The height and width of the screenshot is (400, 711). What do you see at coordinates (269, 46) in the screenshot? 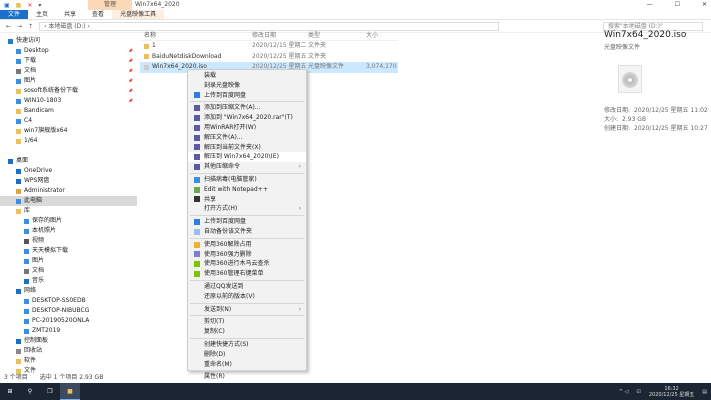
I see `file-row: 1 2020/12/15 星期二 1...文件夹` at bounding box center [269, 46].